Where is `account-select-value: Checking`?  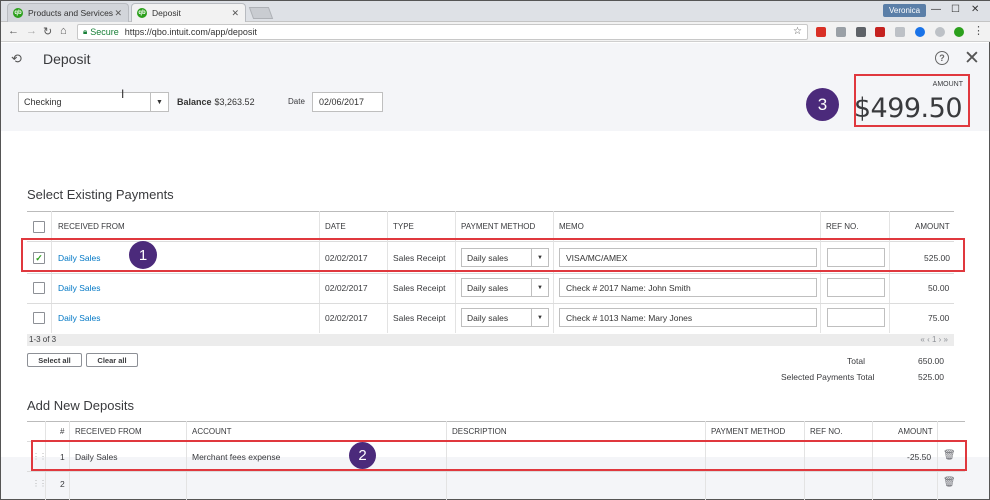 account-select-value: Checking is located at coordinates (43, 102).